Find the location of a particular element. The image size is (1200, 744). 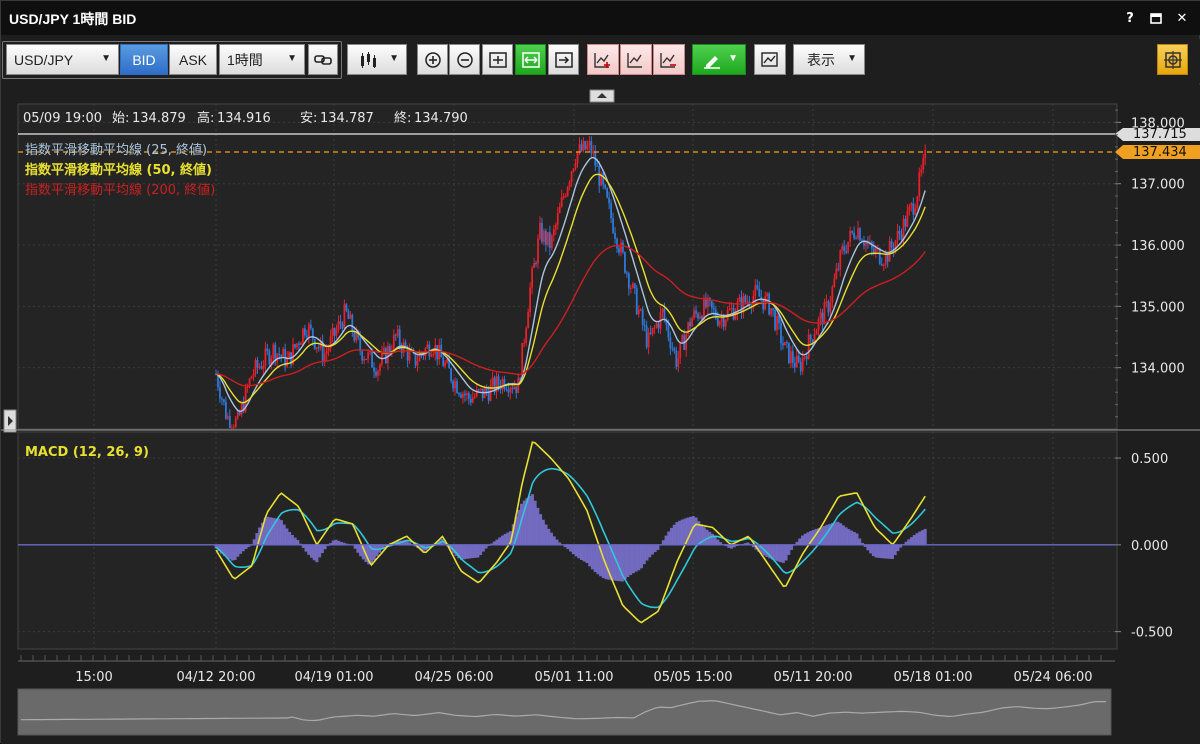

time-tick-label: 05/01 11:00 is located at coordinates (573, 677).